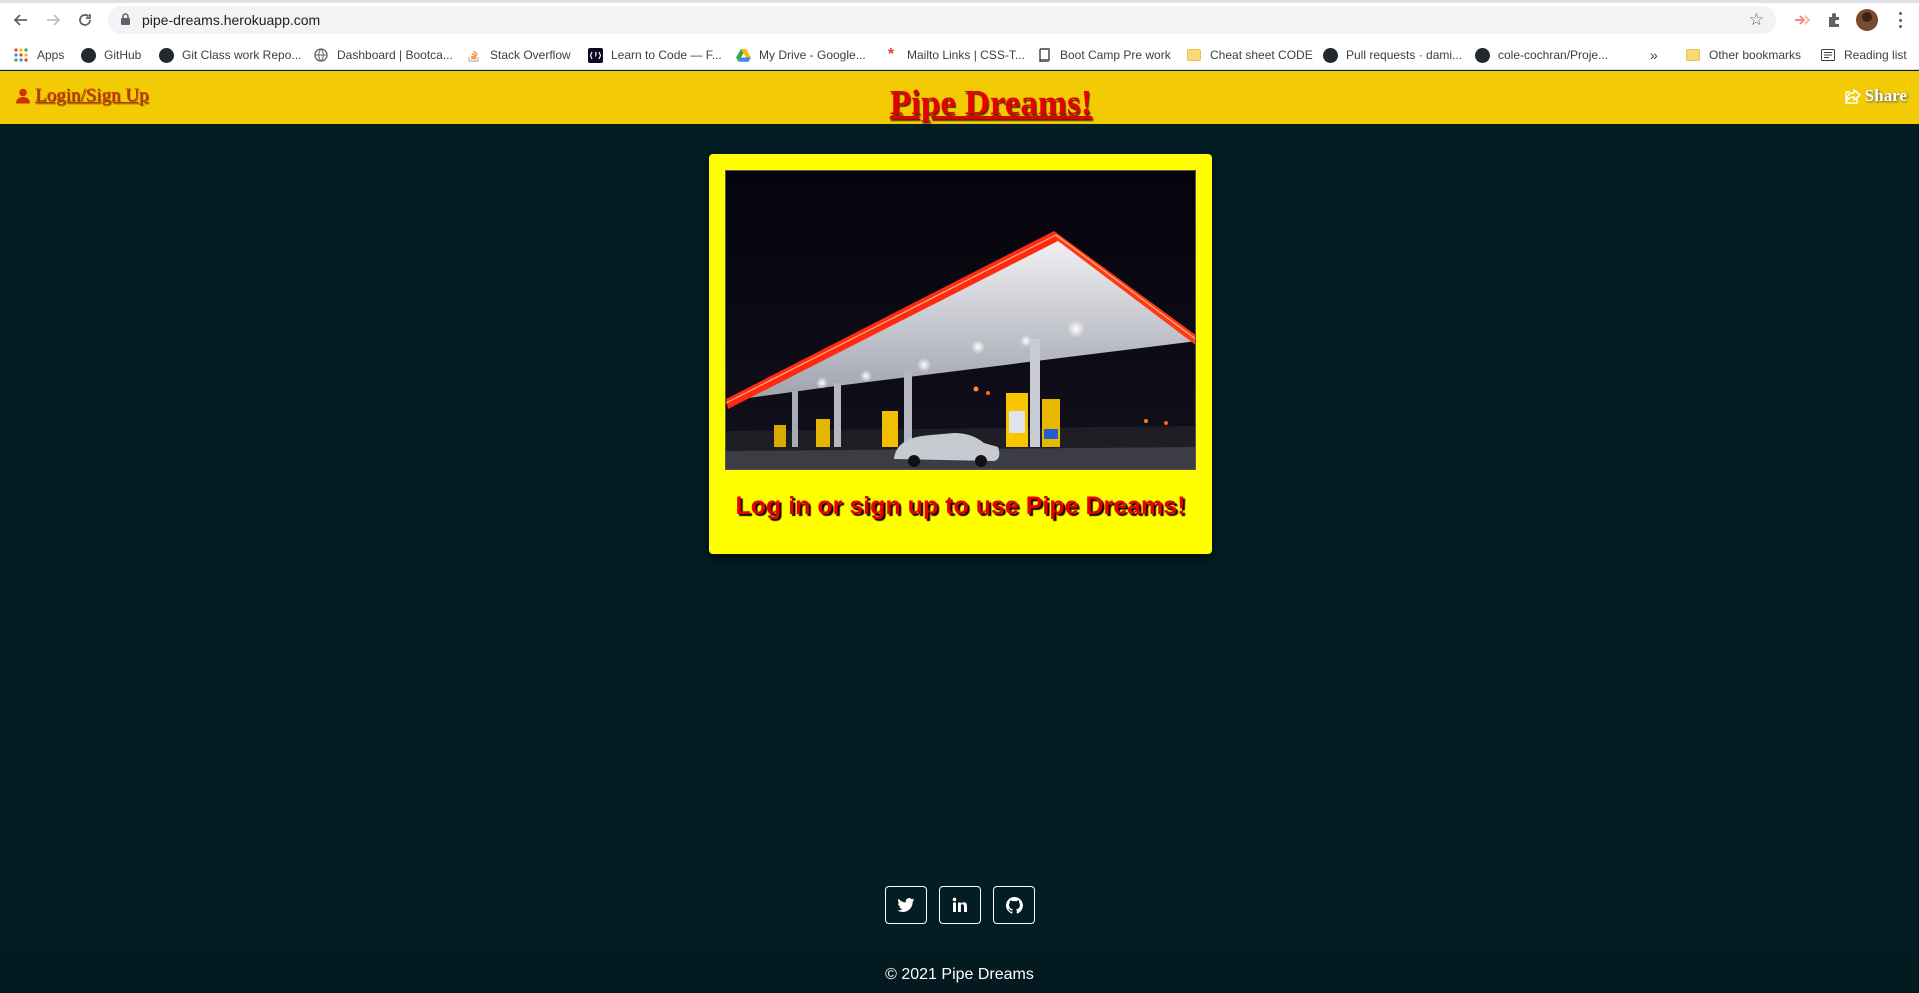 The image size is (1919, 993). I want to click on book-icon, so click(1044, 55).